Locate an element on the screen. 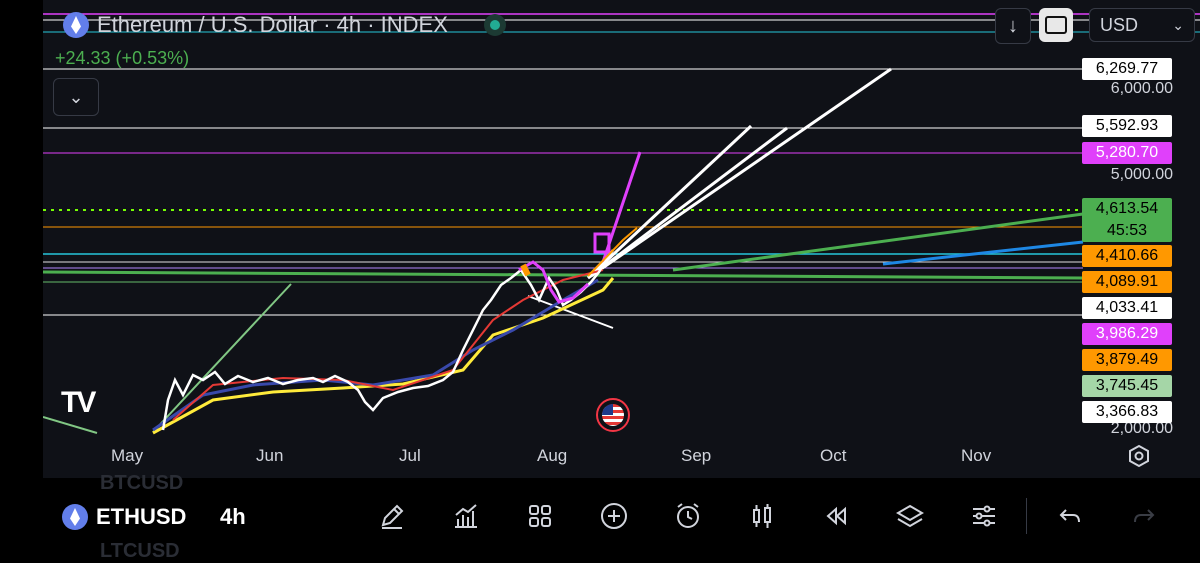 This screenshot has height=563, width=1200. price-tag: 3,366.83 is located at coordinates (1127, 412).